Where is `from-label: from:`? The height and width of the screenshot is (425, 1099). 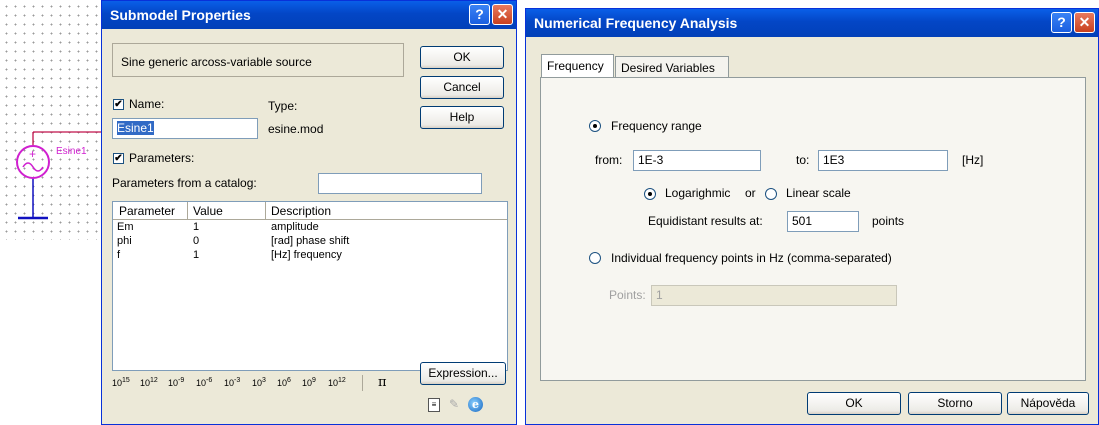
from-label: from: is located at coordinates (609, 160).